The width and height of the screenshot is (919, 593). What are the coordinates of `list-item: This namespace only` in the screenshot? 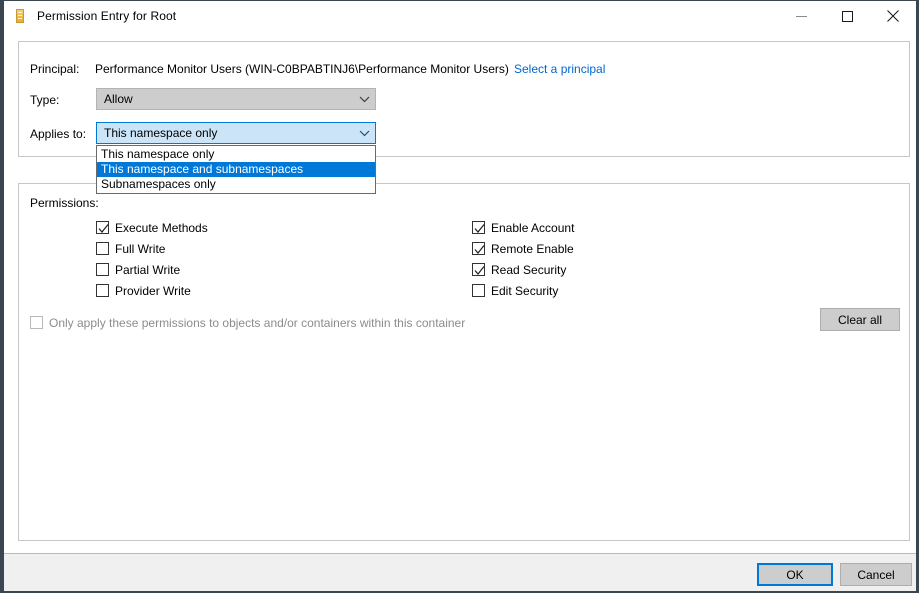 It's located at (236, 154).